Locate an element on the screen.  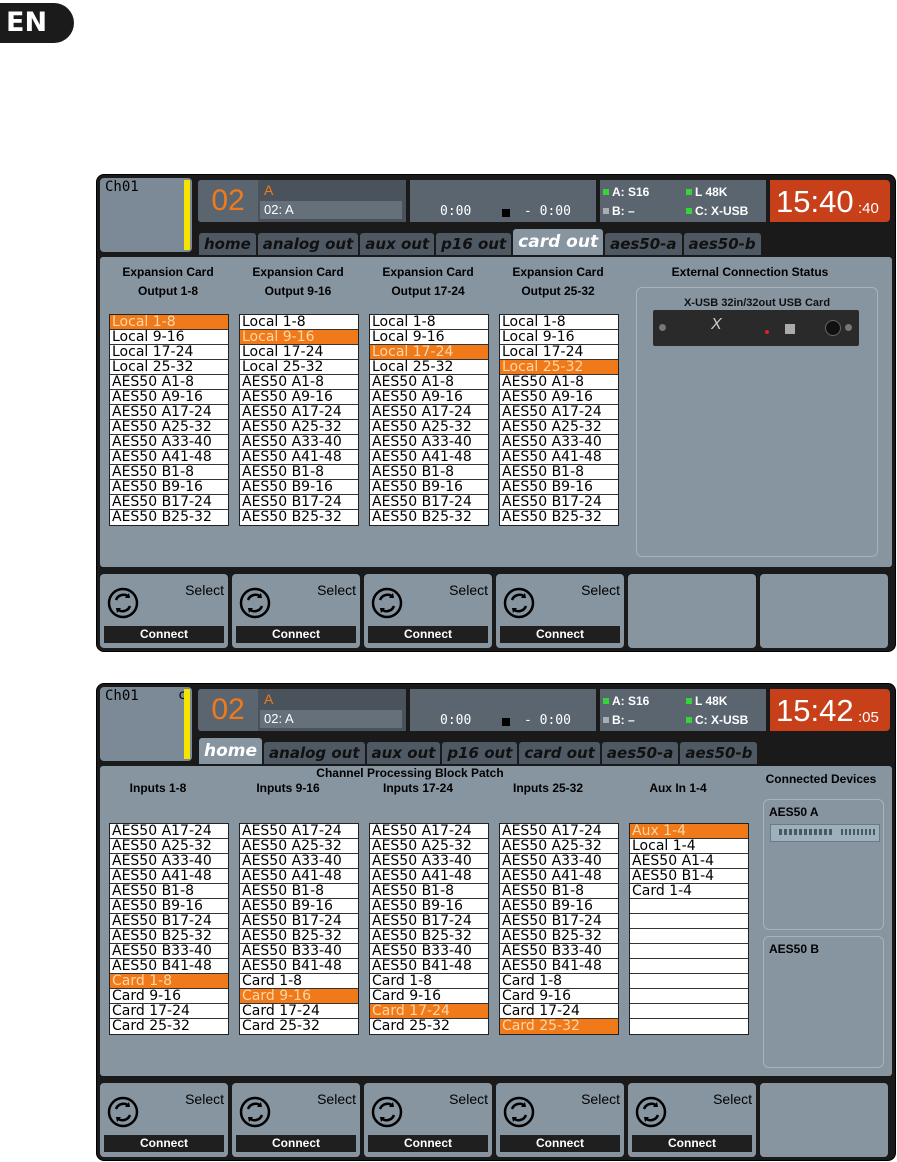
tab-aux-out: aux out is located at coordinates (397, 244).